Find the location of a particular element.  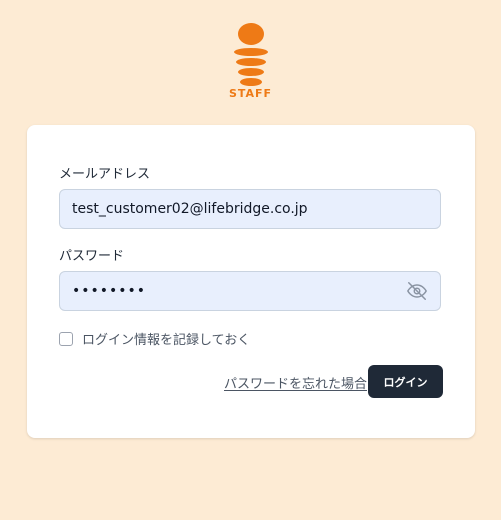

email-field-container is located at coordinates (250, 209).